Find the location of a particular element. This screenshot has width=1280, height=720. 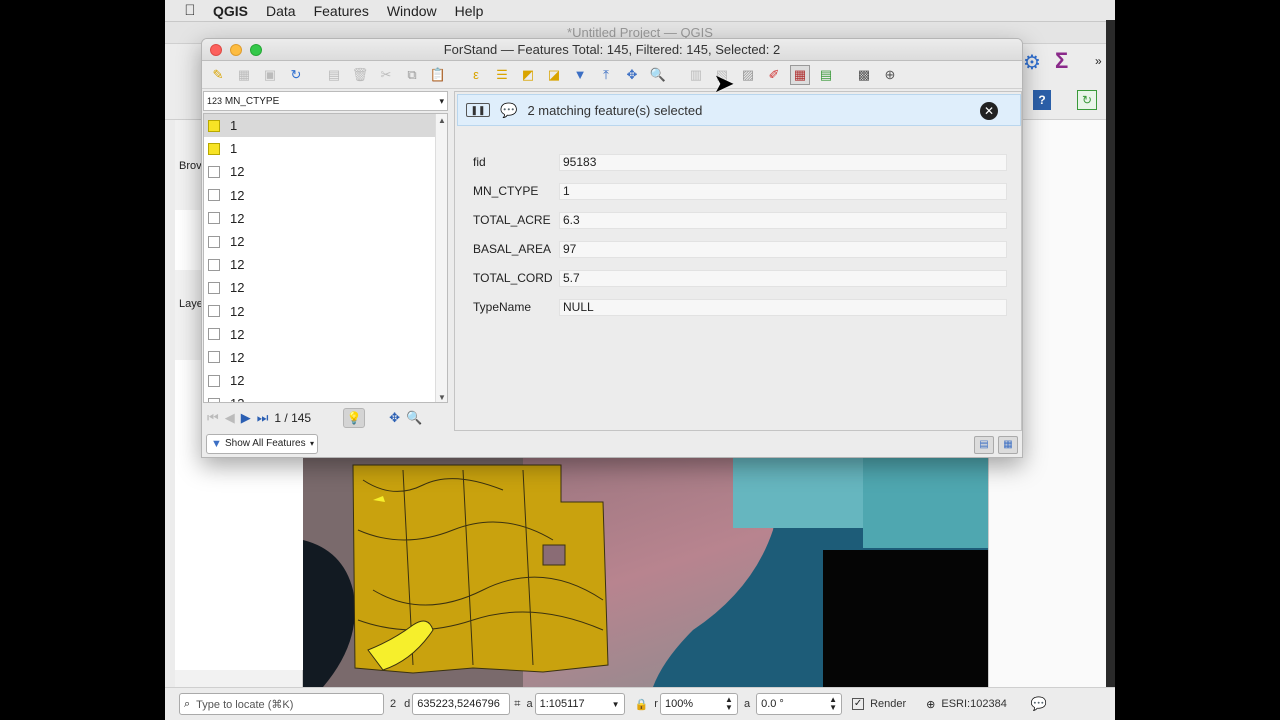

close-icon: ✕ is located at coordinates (989, 111).